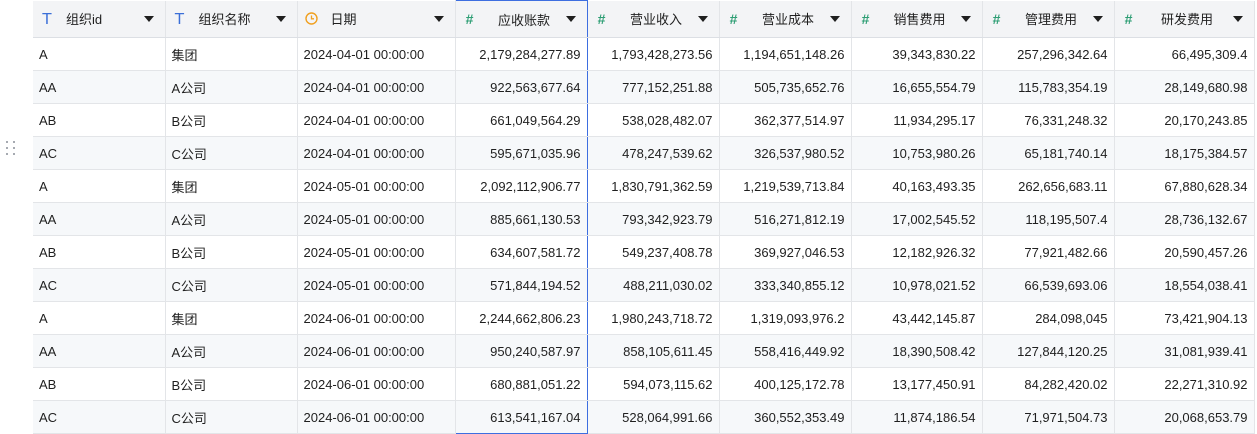 The image size is (1257, 434). I want to click on cell-rd-expense: 18,175,384.57, so click(1184, 153).